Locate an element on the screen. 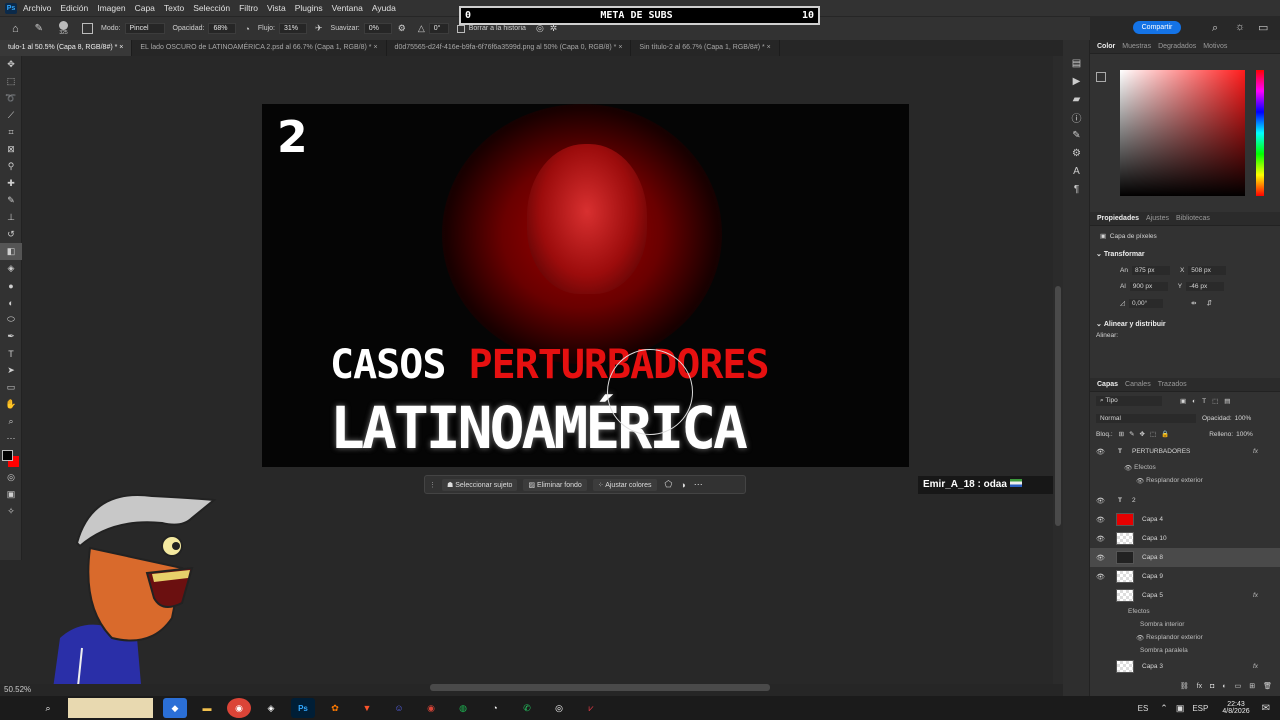 Image resolution: width=1280 pixels, height=720 pixels. lock-all-icon: 🔒 is located at coordinates (1165, 434).